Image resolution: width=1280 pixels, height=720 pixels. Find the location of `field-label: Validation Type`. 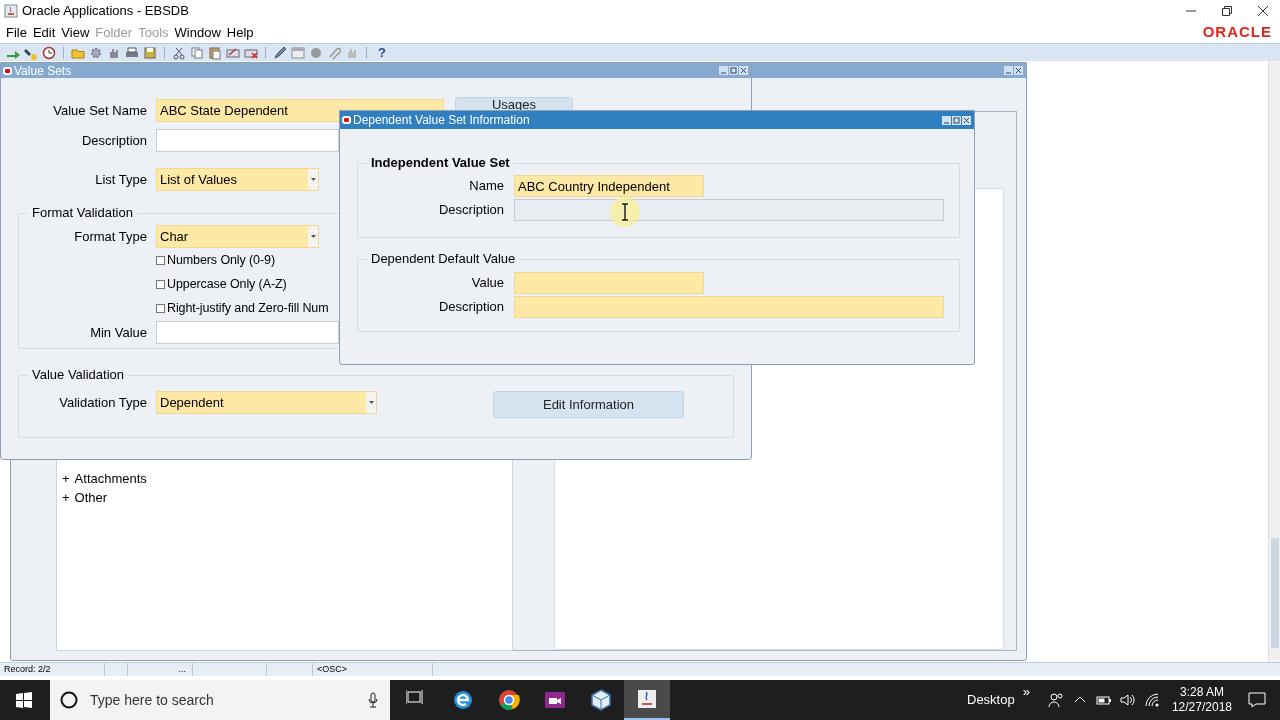

field-label: Validation Type is located at coordinates (102, 402).